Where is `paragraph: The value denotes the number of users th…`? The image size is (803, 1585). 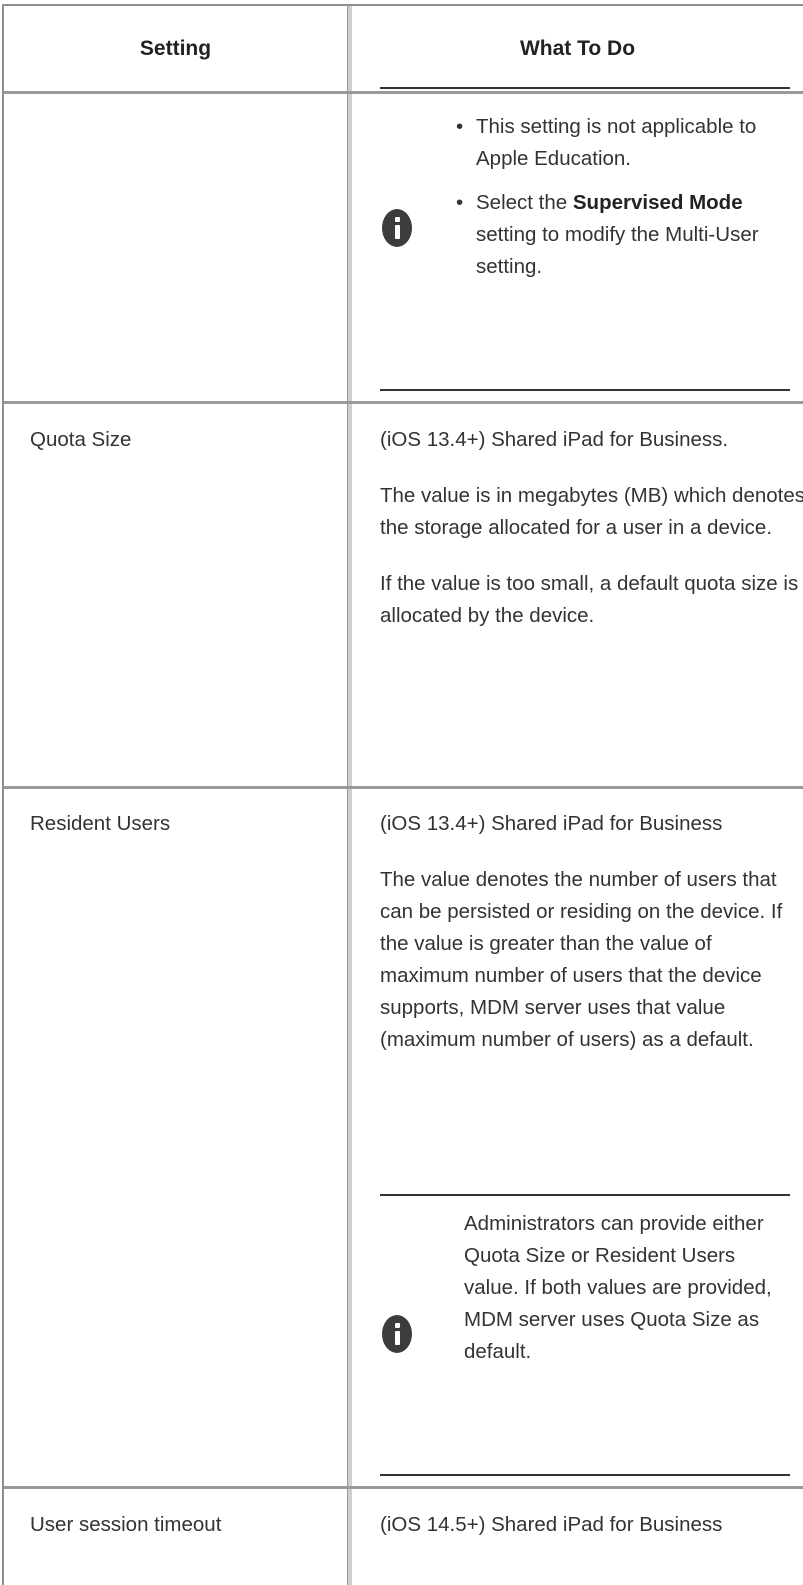
paragraph: The value denotes the number of users th… is located at coordinates (581, 959).